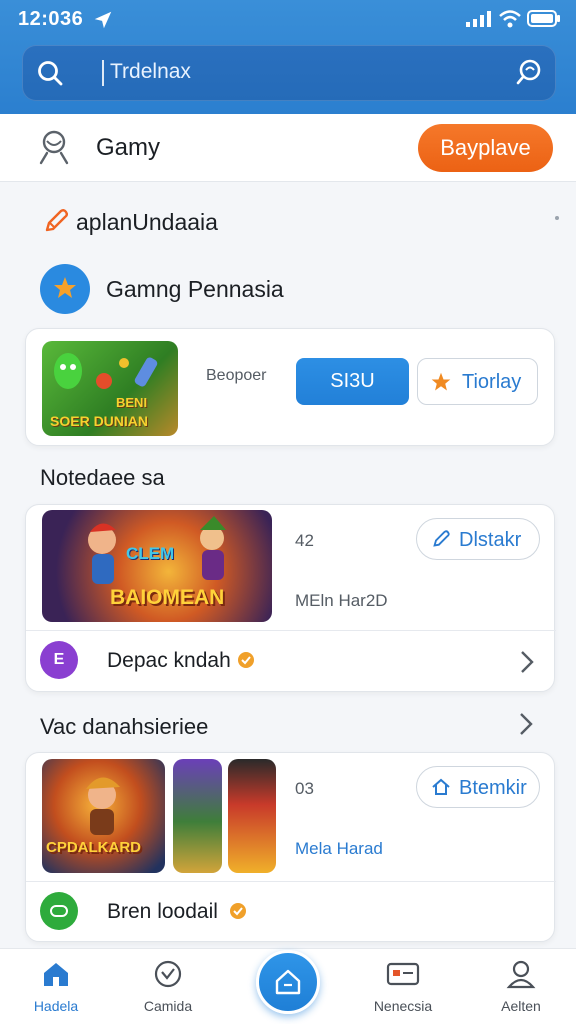 This screenshot has height=1024, width=576. I want to click on status-bar: 12:036, so click(288, 19).